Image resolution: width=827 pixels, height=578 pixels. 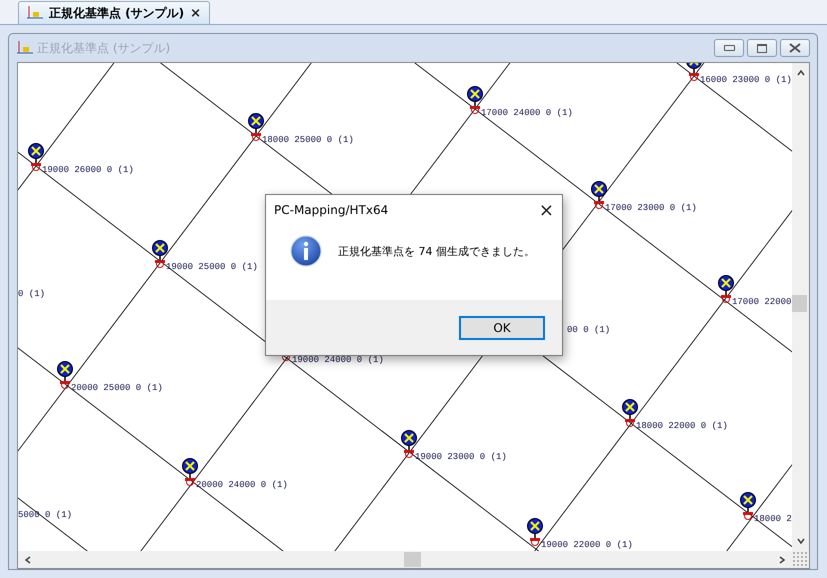 What do you see at coordinates (338, 360) in the screenshot?
I see `point-label: 19000 24000 0 (1)` at bounding box center [338, 360].